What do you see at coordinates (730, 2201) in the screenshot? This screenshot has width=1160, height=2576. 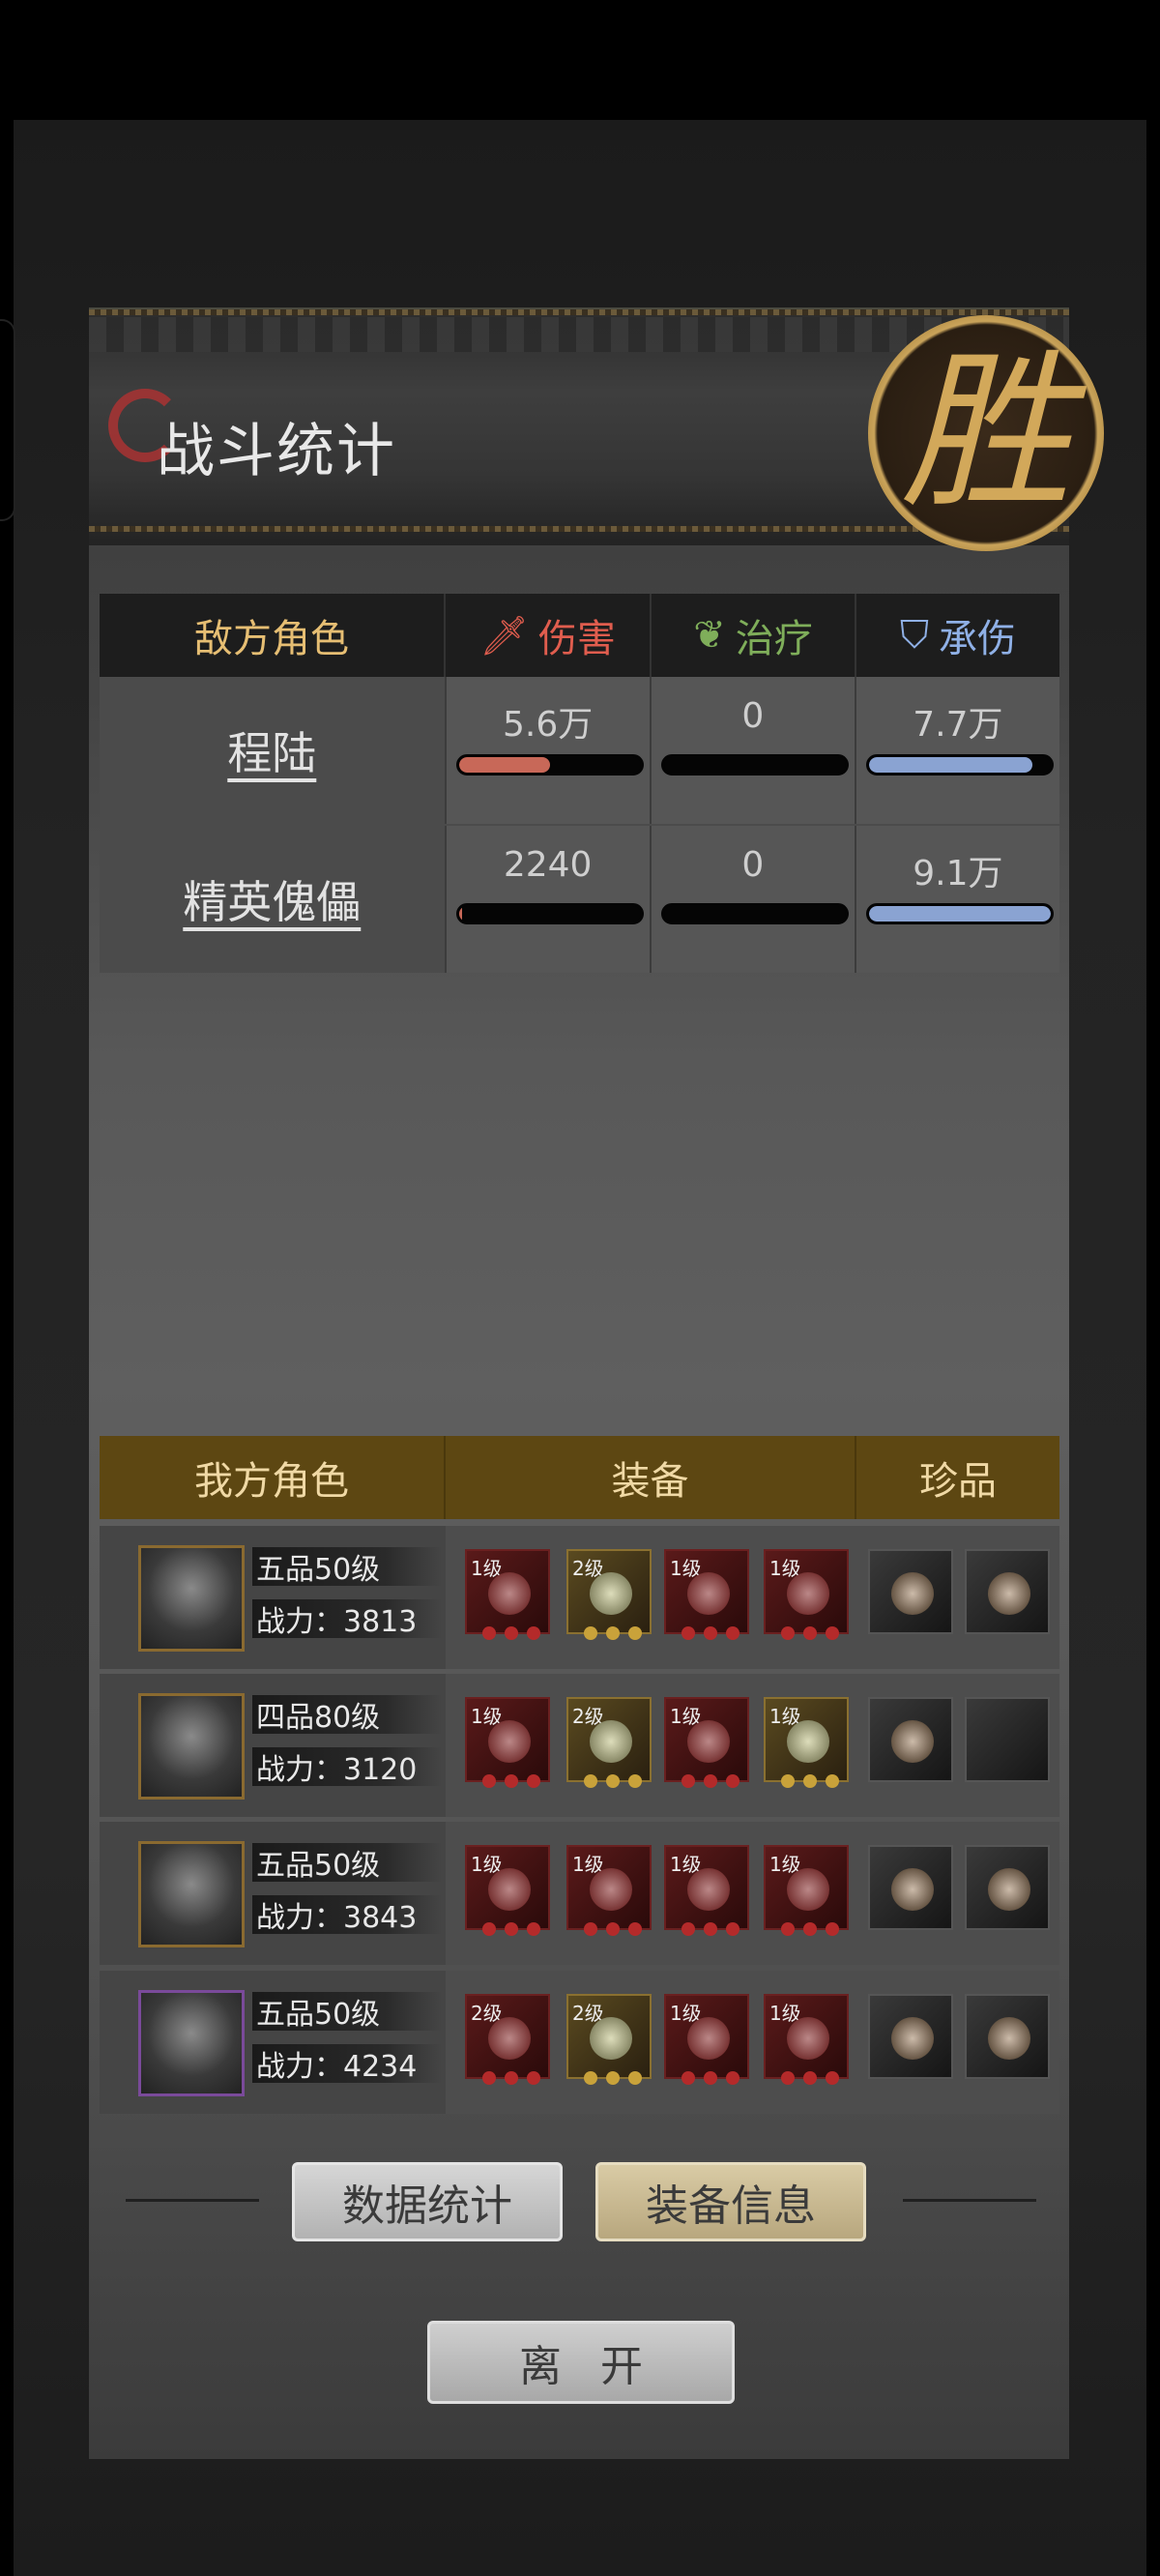 I see `equipment-info-button: 装备信息` at bounding box center [730, 2201].